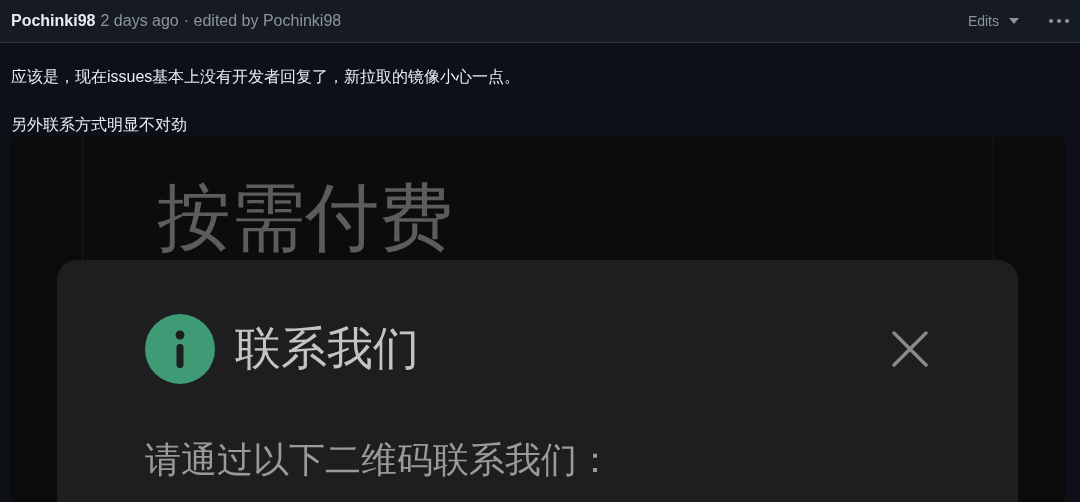 The image size is (1080, 502). I want to click on author-link: Pochinki98, so click(53, 21).